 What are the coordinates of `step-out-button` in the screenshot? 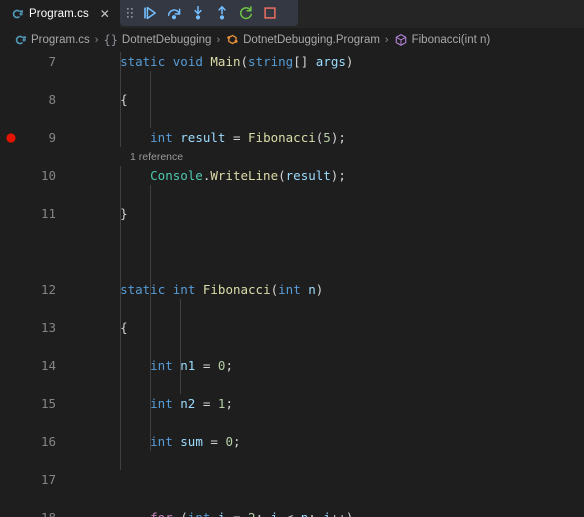 It's located at (222, 13).